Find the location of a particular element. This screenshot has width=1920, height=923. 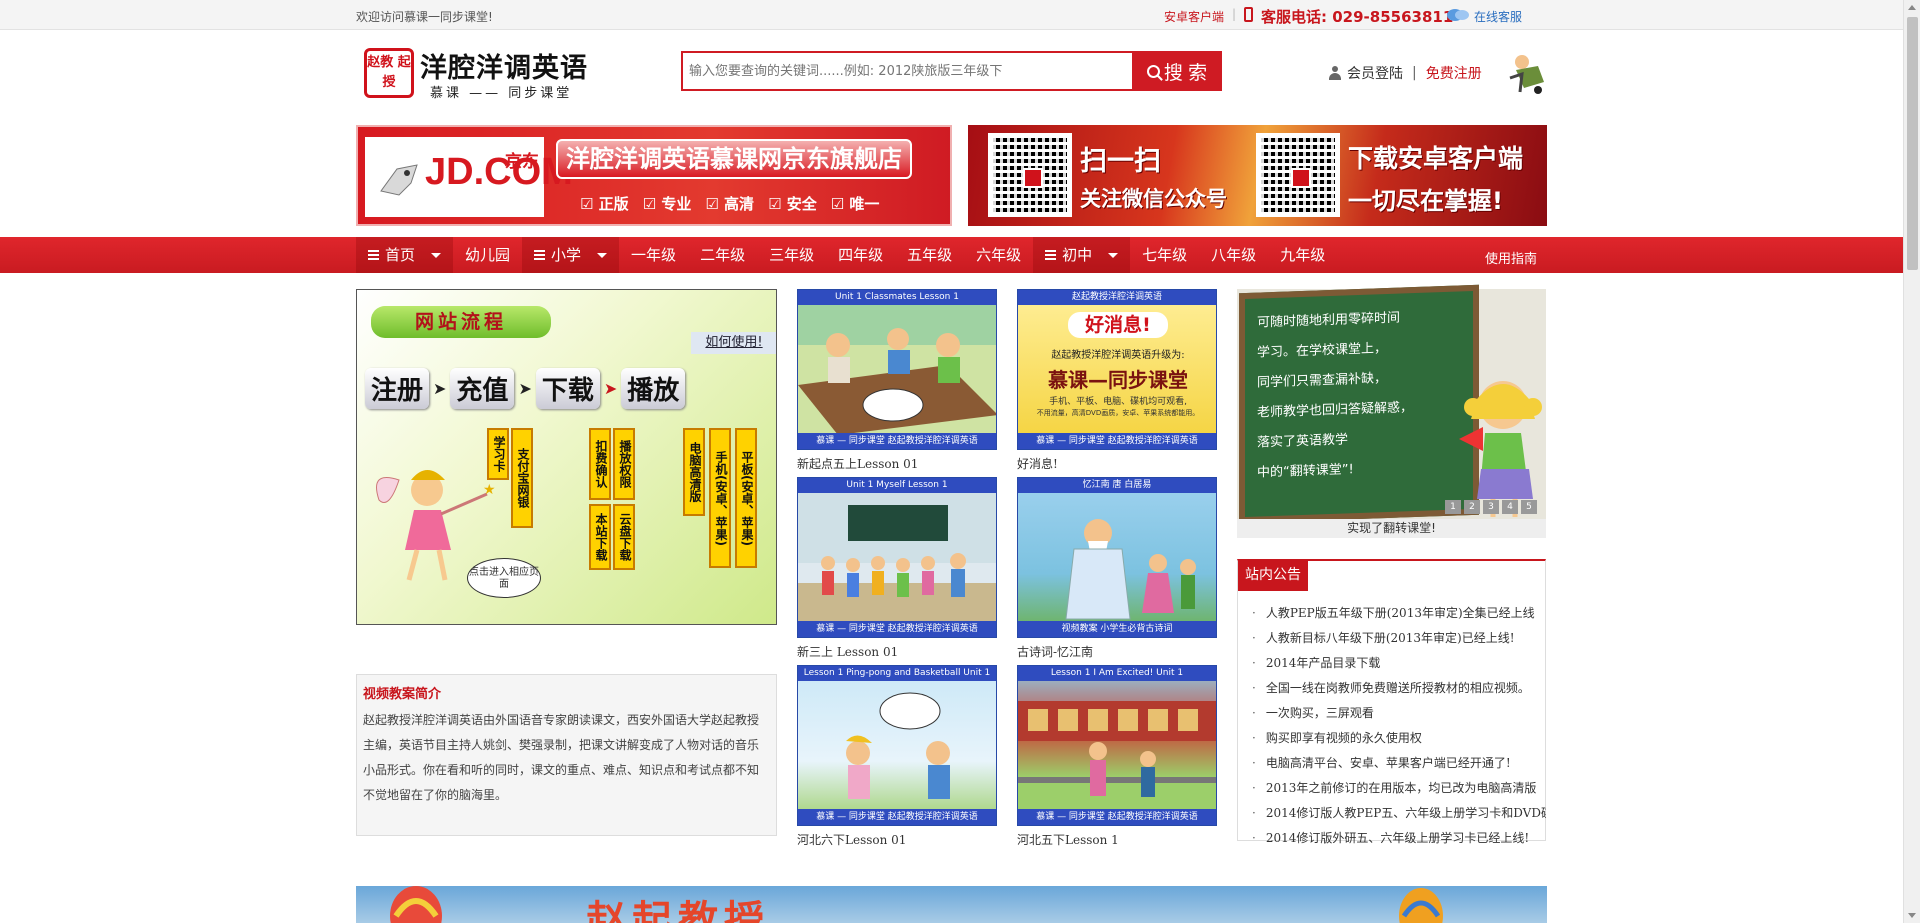

login-link: 会员登陆 is located at coordinates (1375, 73).